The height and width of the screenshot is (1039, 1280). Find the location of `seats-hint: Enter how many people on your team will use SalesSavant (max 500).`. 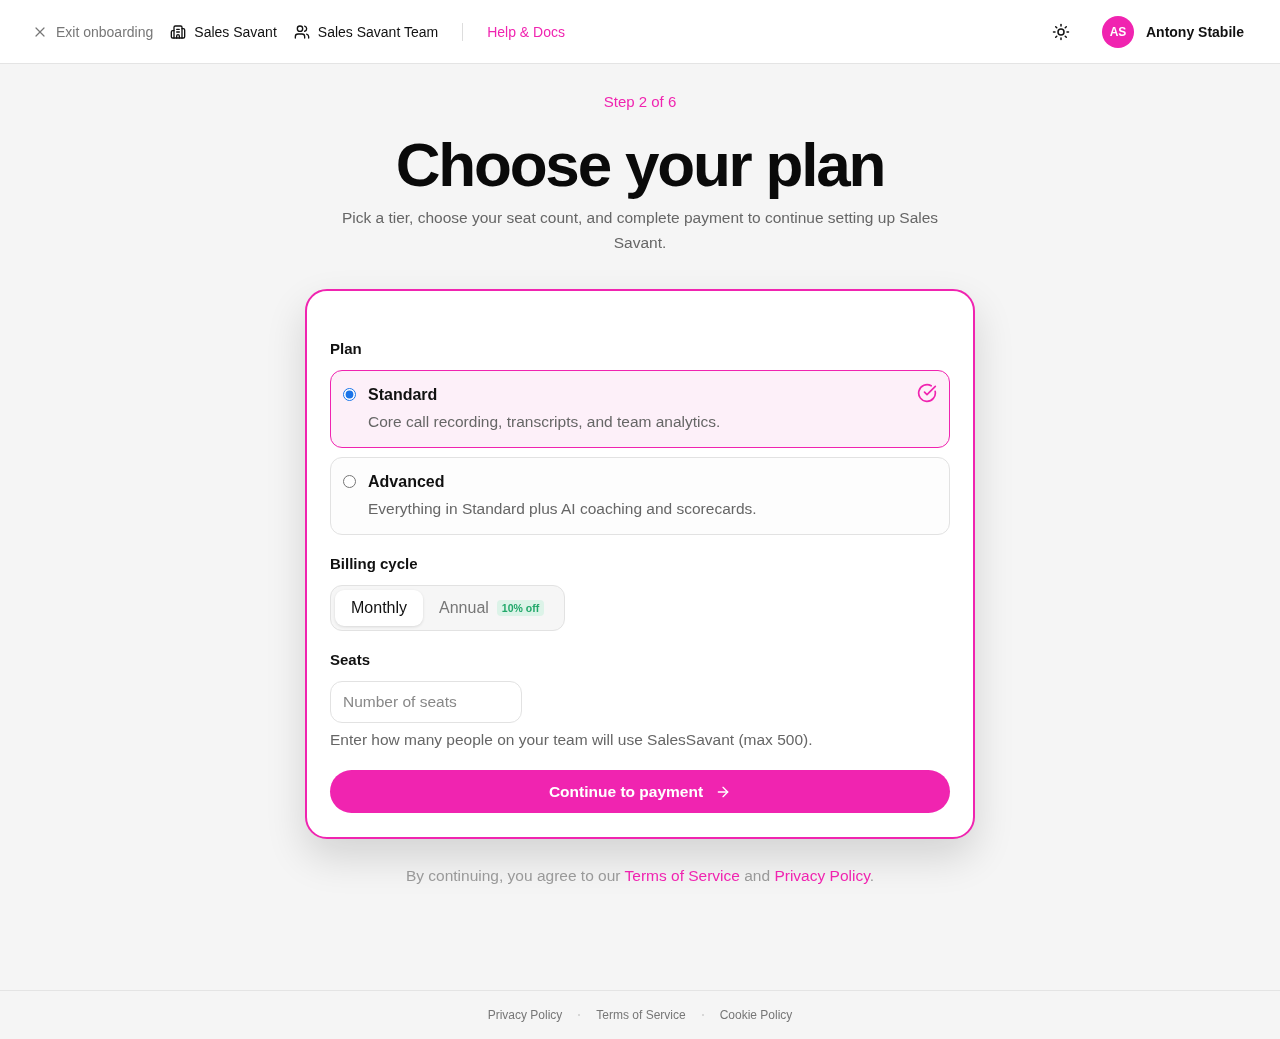

seats-hint: Enter how many people on your team will use SalesSavant (max 500). is located at coordinates (571, 740).